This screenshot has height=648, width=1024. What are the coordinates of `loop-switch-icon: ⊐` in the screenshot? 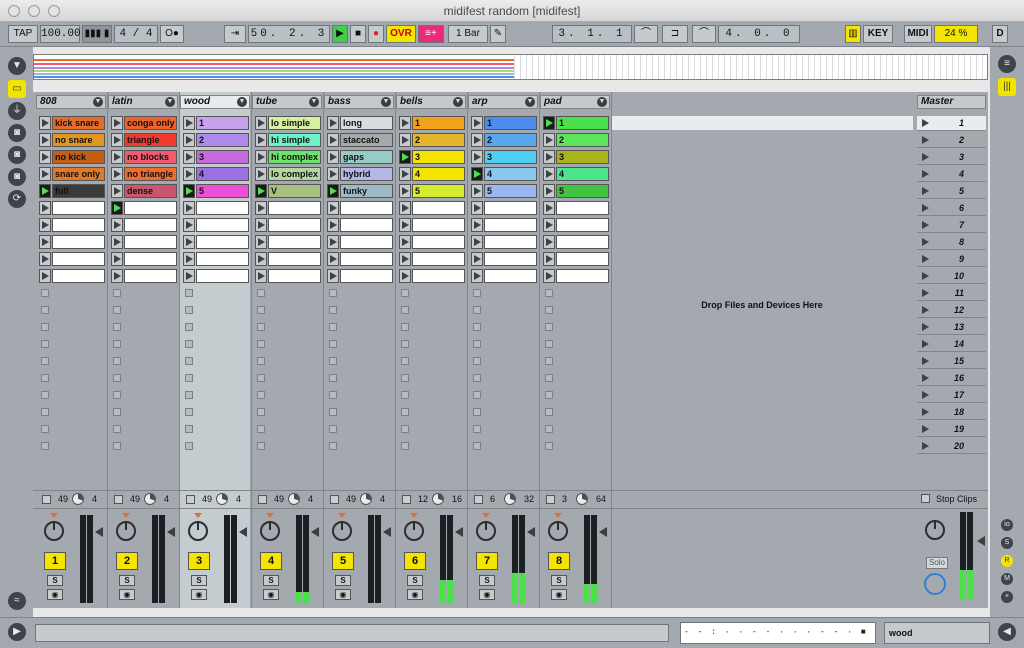 It's located at (675, 34).